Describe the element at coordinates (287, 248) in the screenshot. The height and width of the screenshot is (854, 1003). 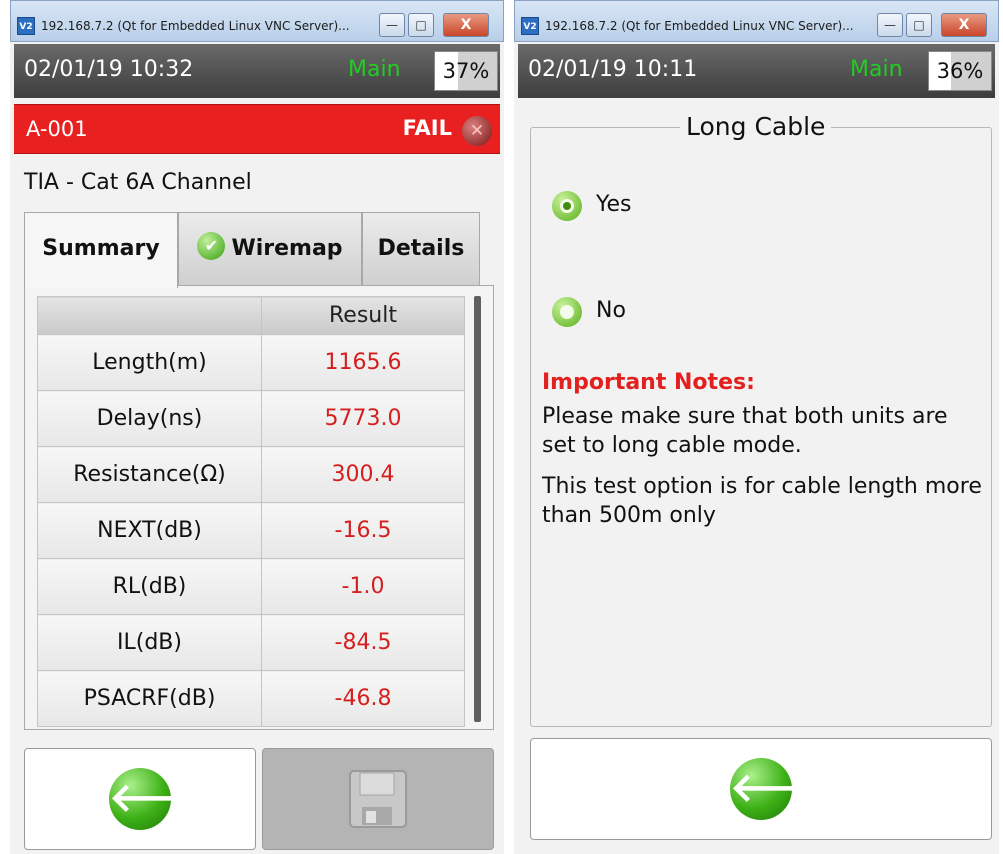
I see `tab-wiremap-label: Wiremap` at that location.